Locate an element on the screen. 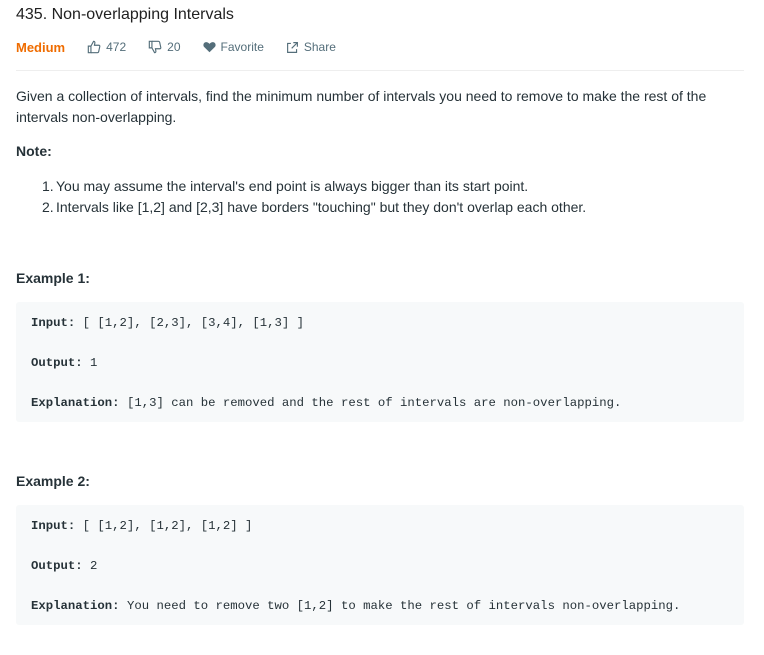 The width and height of the screenshot is (764, 655). dislike-count: 20 is located at coordinates (174, 47).